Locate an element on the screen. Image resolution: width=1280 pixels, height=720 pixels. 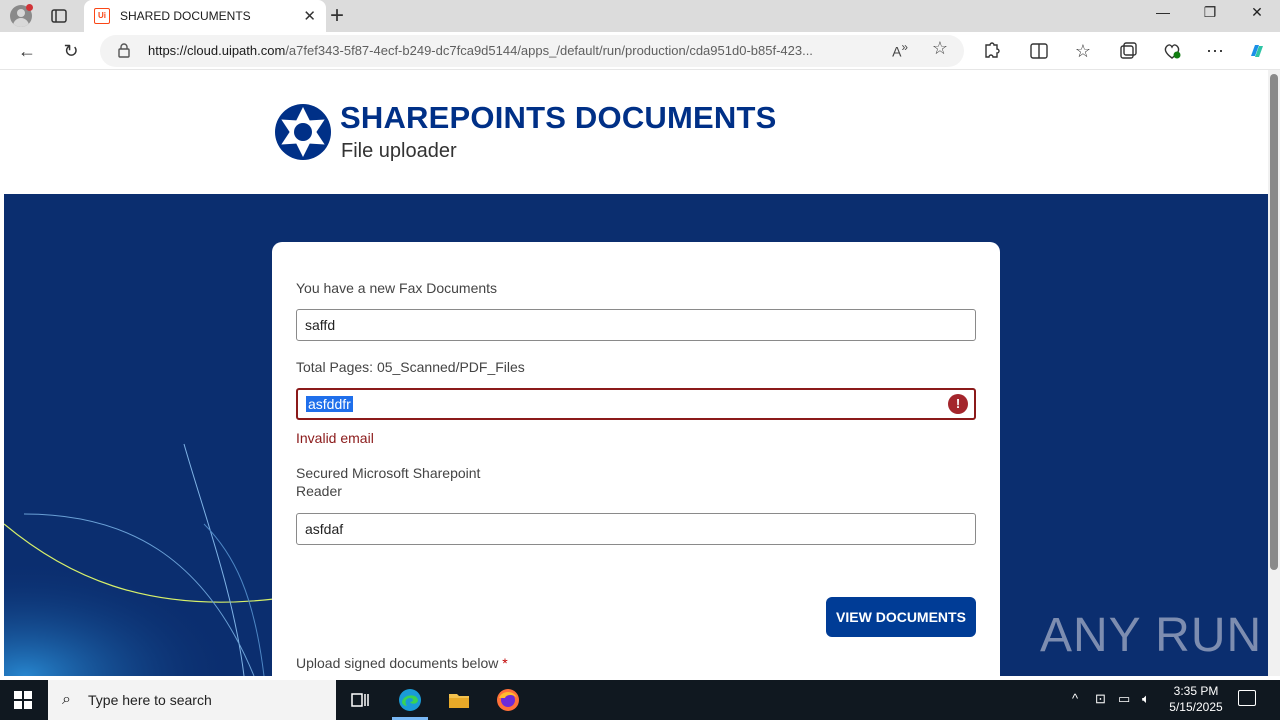
browser-tab: Ui SHARED DOCUMENTS ✕ is located at coordinates (205, 16).